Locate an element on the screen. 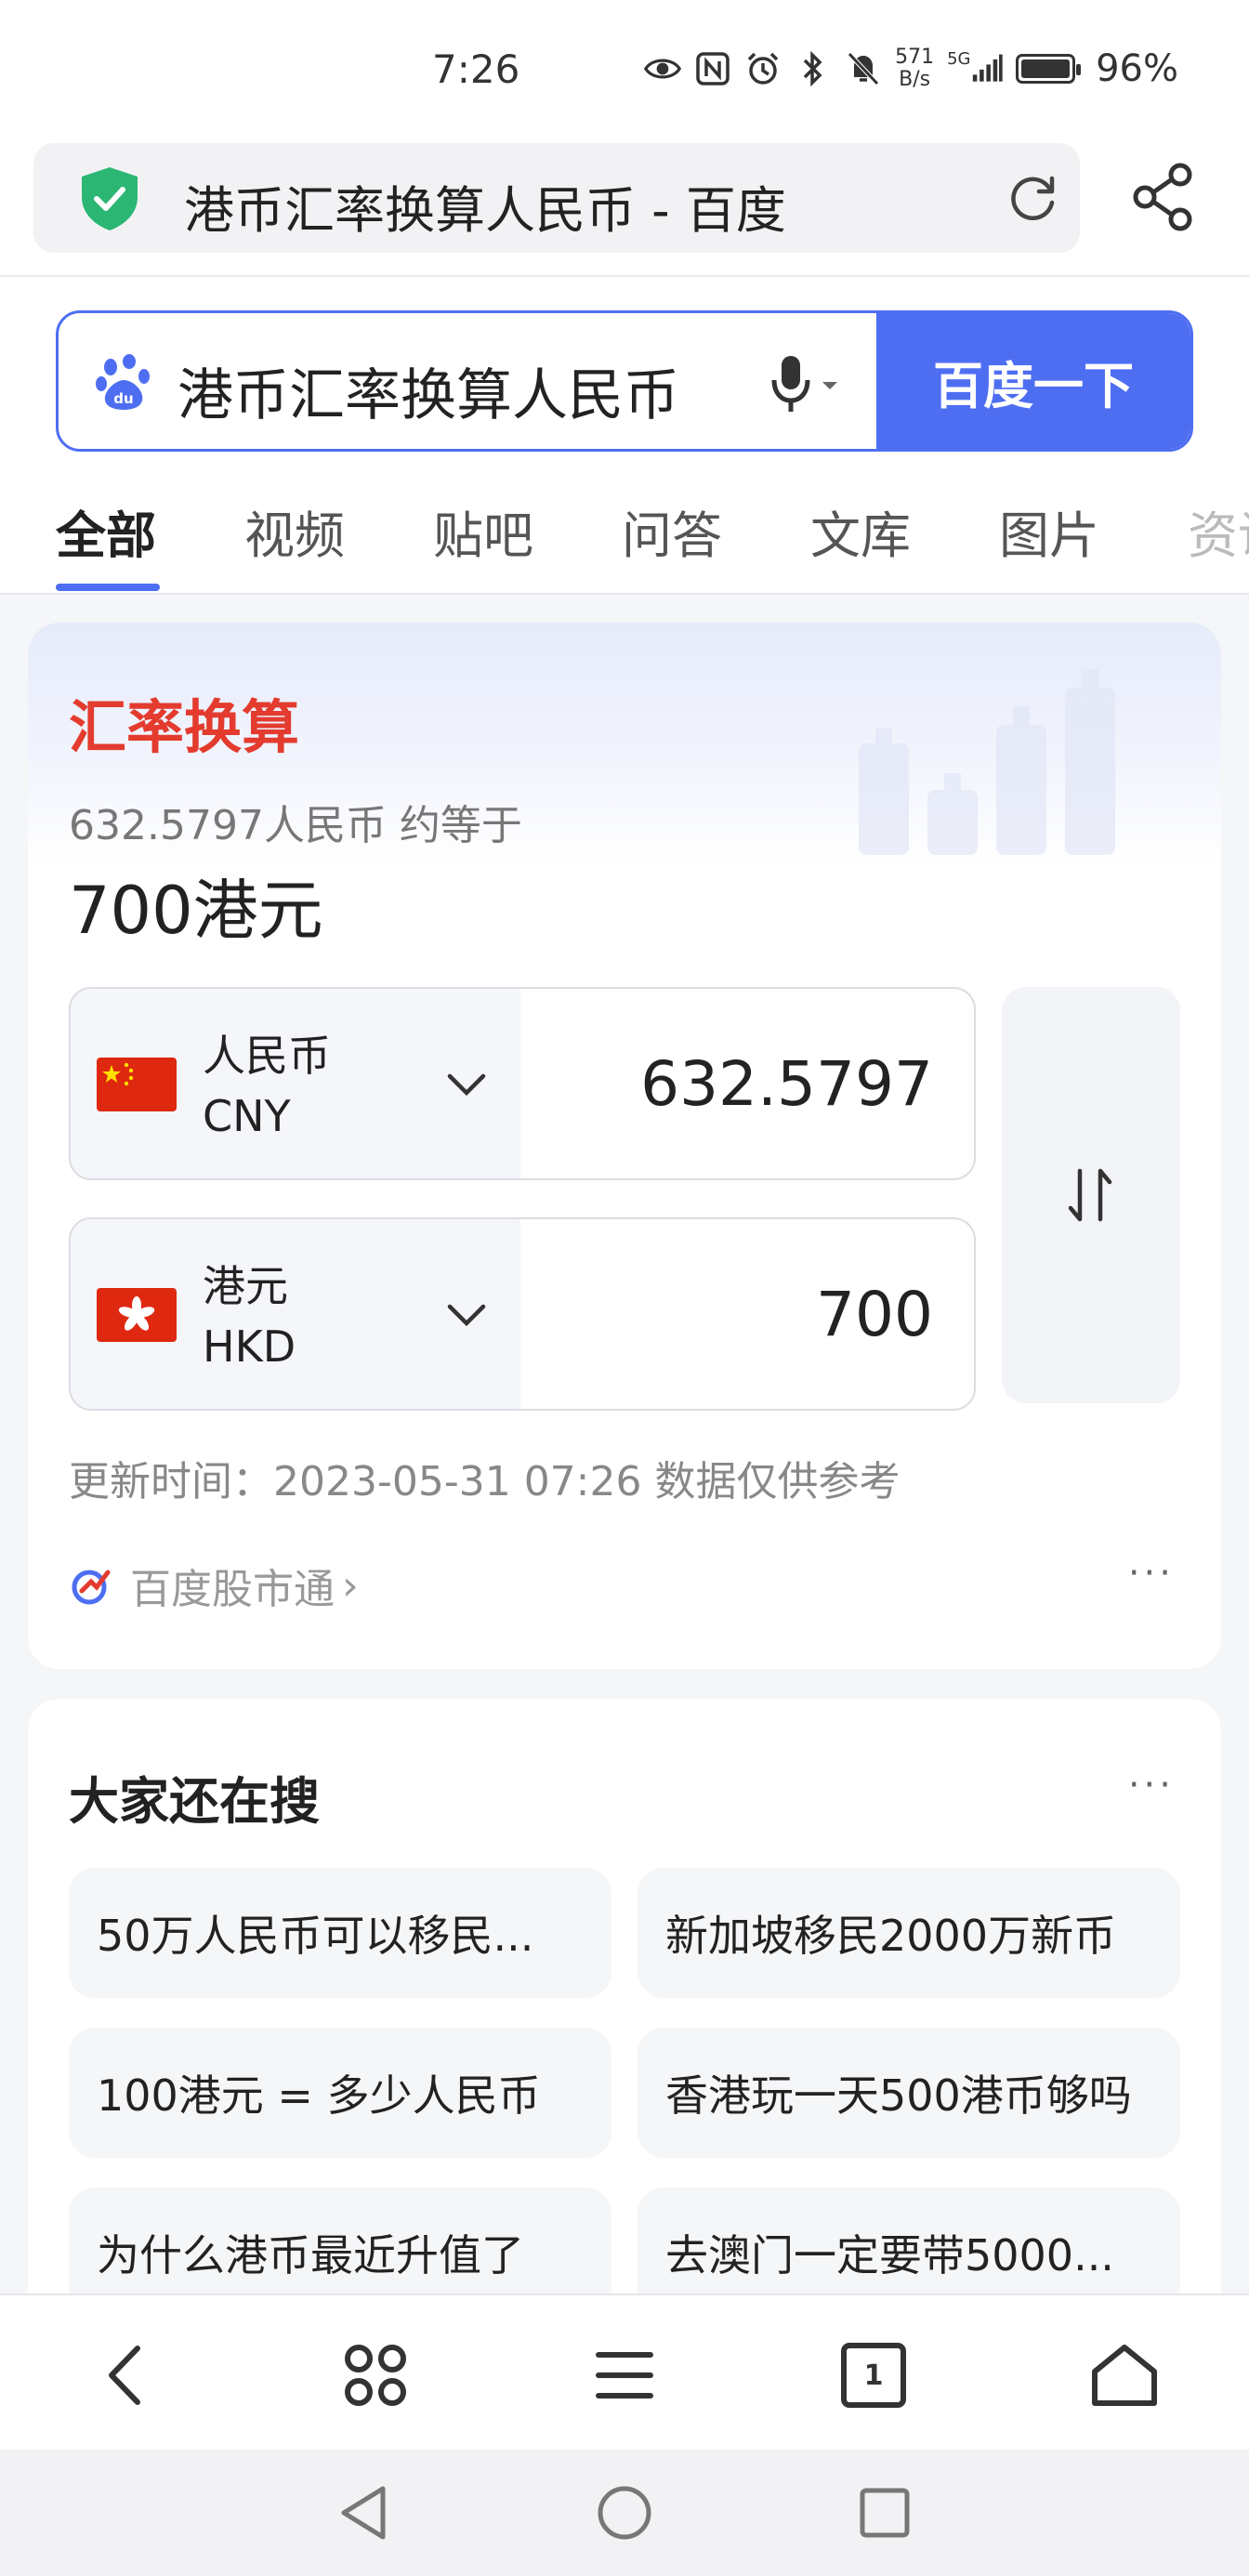 The image size is (1249, 2576). nfc-icon is located at coordinates (712, 68).